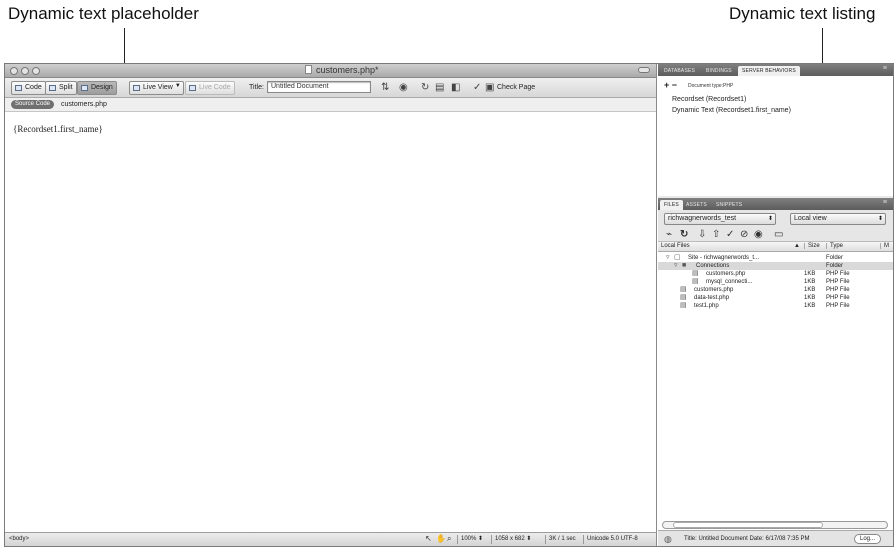 Image resolution: width=894 pixels, height=547 pixels. I want to click on zoom-window-icon, so click(36, 71).